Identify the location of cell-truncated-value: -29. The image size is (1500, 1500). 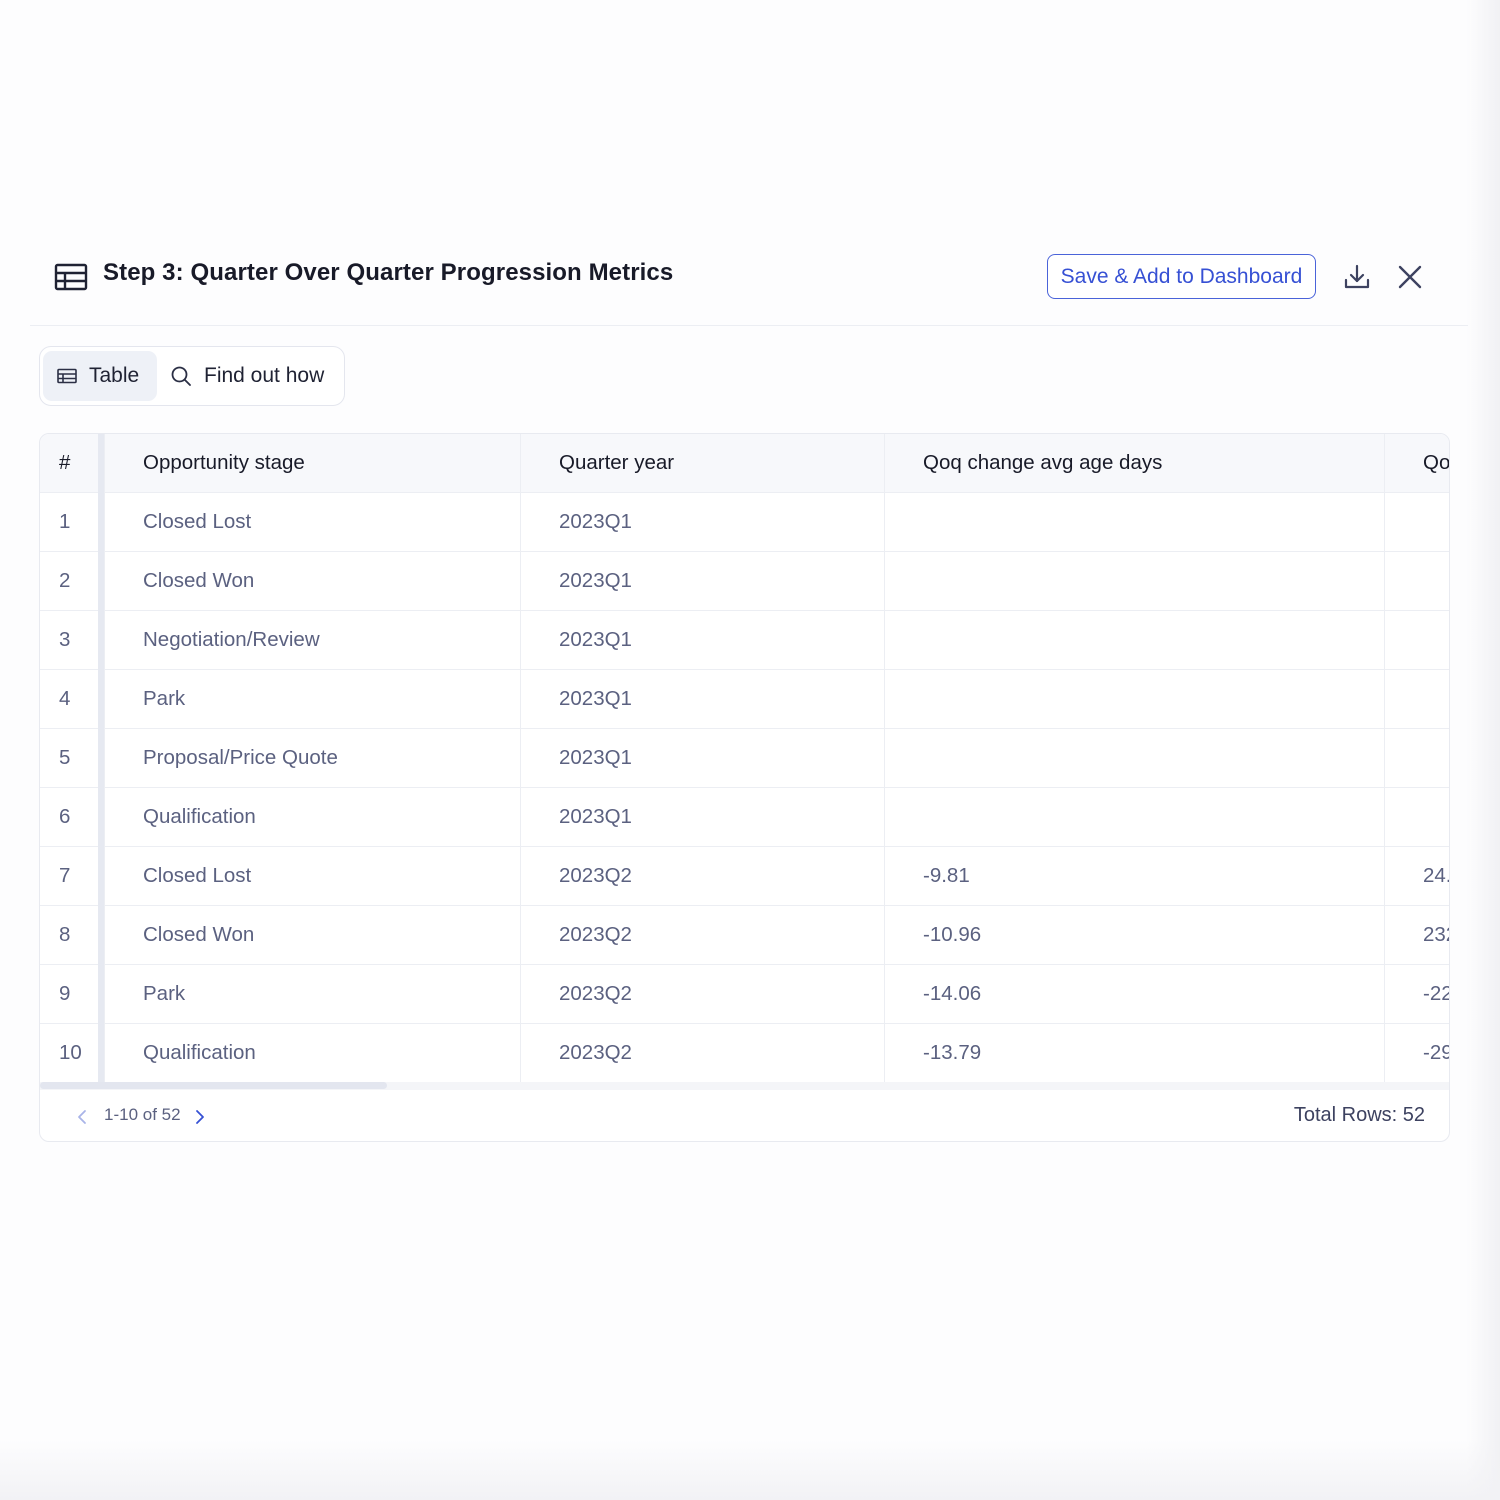
(1416, 1053).